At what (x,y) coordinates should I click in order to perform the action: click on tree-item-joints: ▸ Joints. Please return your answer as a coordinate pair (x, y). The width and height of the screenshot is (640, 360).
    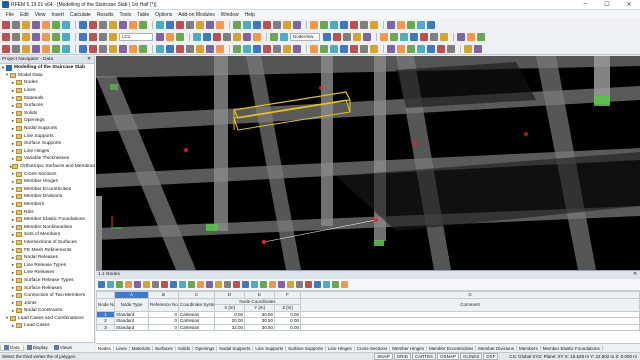
    Looking at the image, I should click on (47, 303).